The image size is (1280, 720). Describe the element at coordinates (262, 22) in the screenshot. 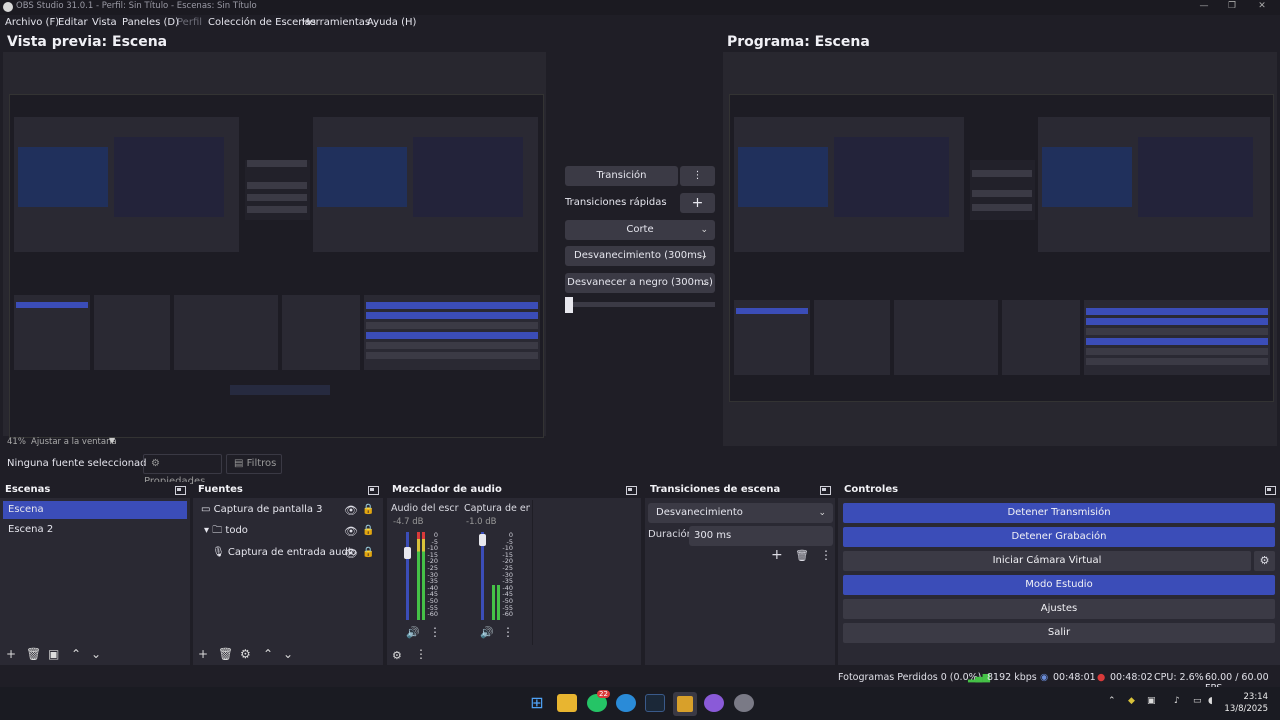

I see `menu-coleccion-escenas: Colección de Escenas` at that location.